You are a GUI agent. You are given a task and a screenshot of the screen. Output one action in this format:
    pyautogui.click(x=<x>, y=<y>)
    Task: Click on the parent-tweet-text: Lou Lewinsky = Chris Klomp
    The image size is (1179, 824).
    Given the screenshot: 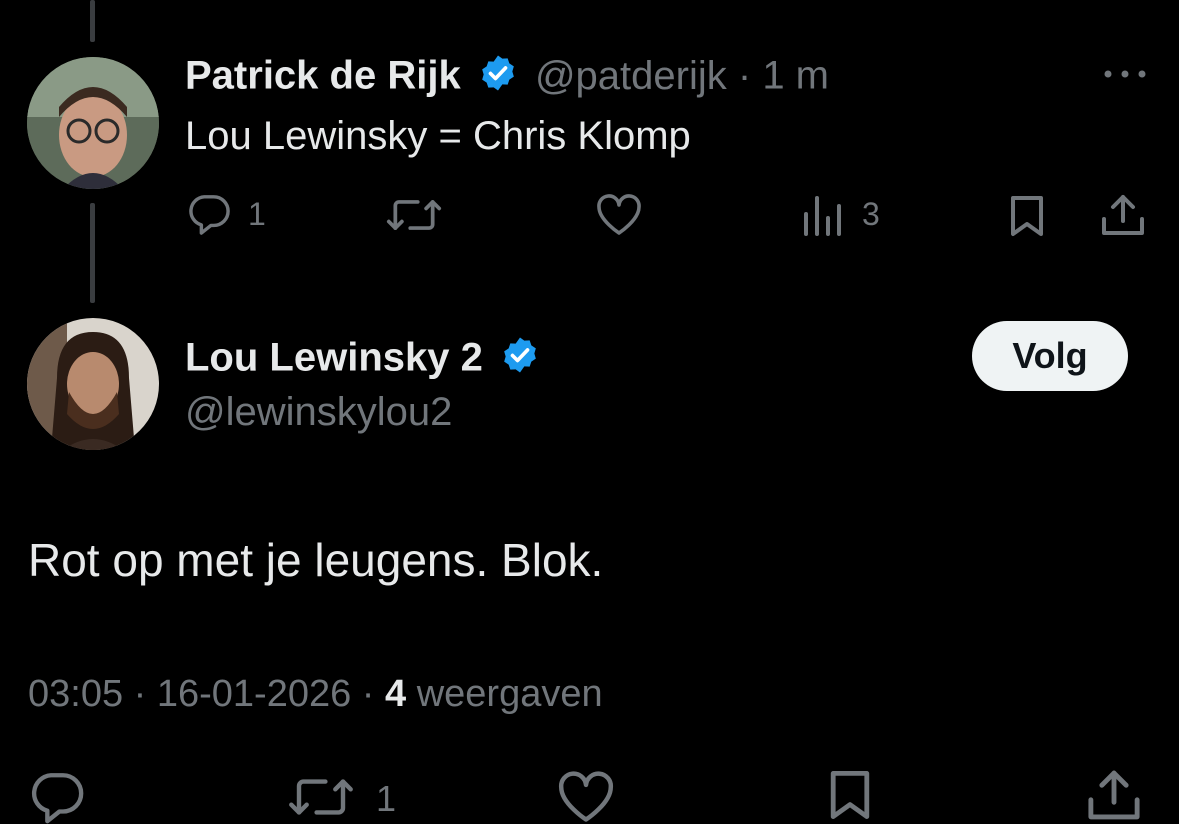 What is the action you would take?
    pyautogui.click(x=438, y=136)
    